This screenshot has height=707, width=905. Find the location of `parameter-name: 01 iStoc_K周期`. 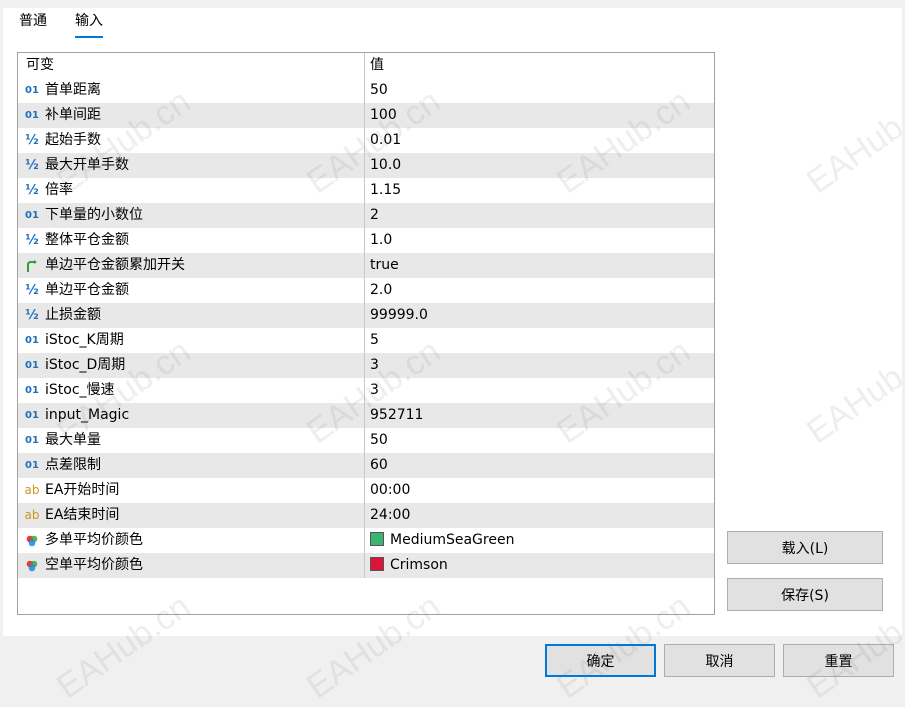

parameter-name: 01 iStoc_K周期 is located at coordinates (191, 340).